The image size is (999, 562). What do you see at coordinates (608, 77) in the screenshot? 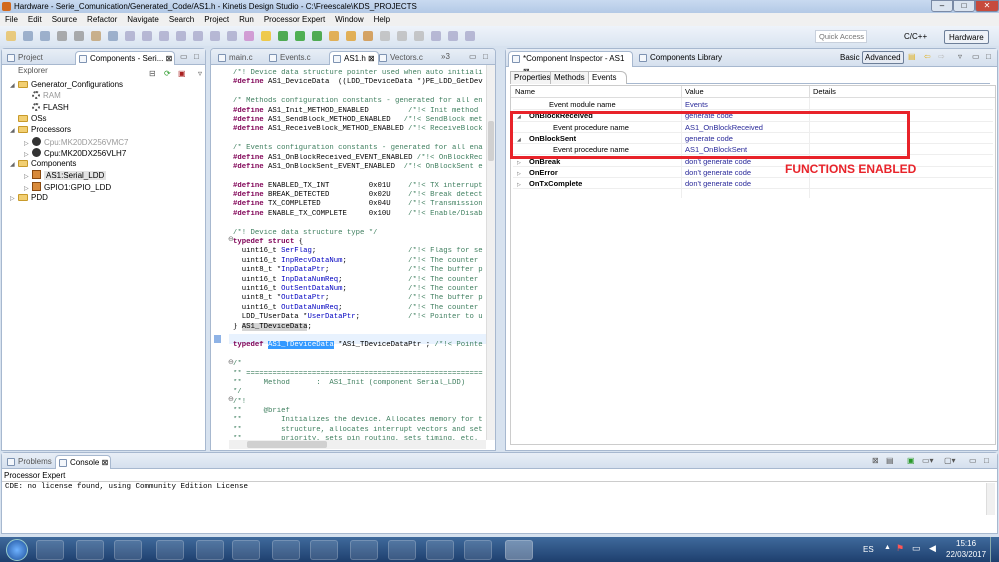
I see `subtab-events: Events` at bounding box center [608, 77].